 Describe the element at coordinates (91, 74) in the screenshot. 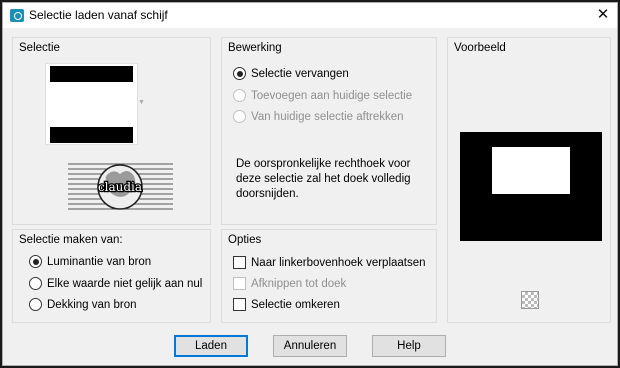

I see `thumbnail-top-bar` at that location.